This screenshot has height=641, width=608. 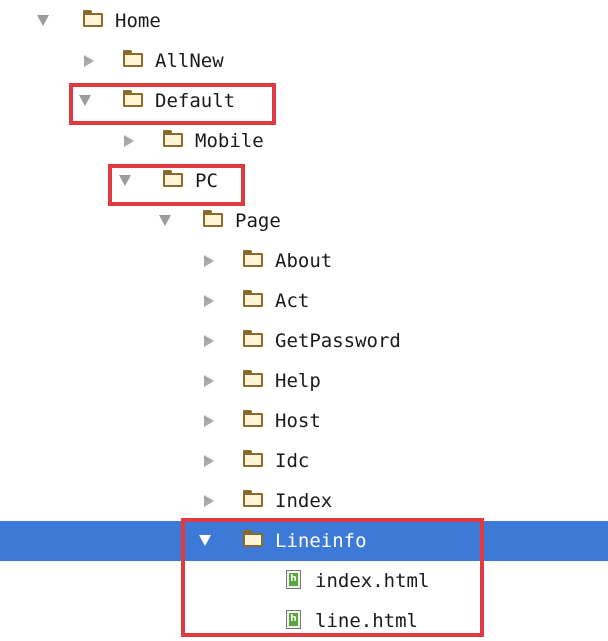 I want to click on tree-item-getpassword: GetPassword, so click(x=304, y=341).